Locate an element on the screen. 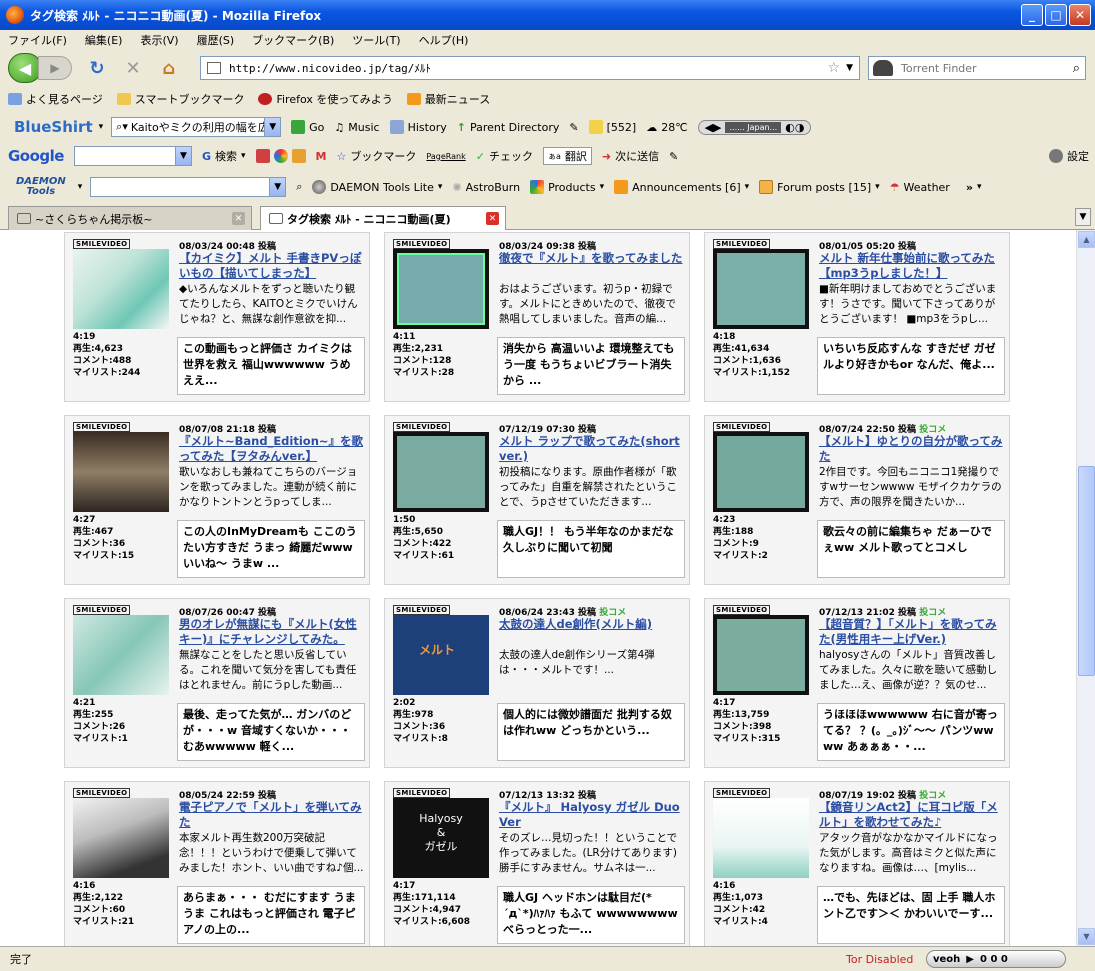 The height and width of the screenshot is (971, 1095). video-title-link: 『メルト』 Halyosy ガゼル Duo Ver is located at coordinates (592, 815).